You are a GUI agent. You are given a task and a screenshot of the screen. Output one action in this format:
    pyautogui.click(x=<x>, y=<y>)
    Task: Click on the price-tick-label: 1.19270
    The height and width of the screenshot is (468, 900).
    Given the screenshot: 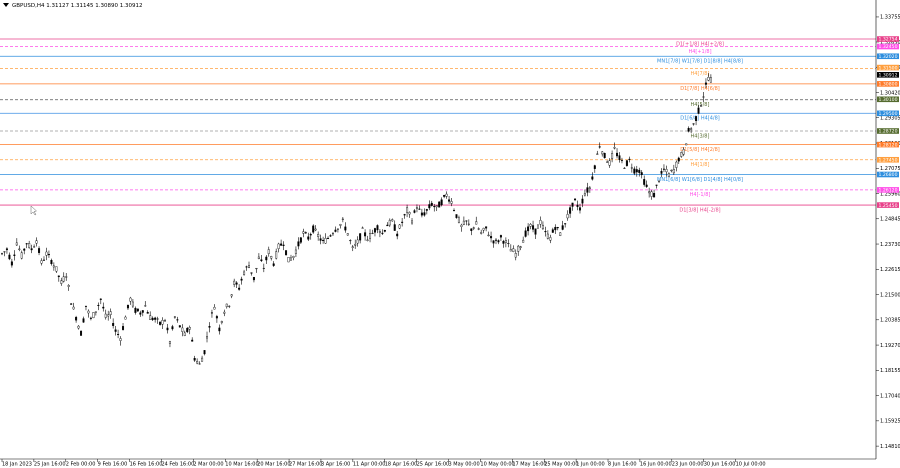 What is the action you would take?
    pyautogui.click(x=890, y=346)
    